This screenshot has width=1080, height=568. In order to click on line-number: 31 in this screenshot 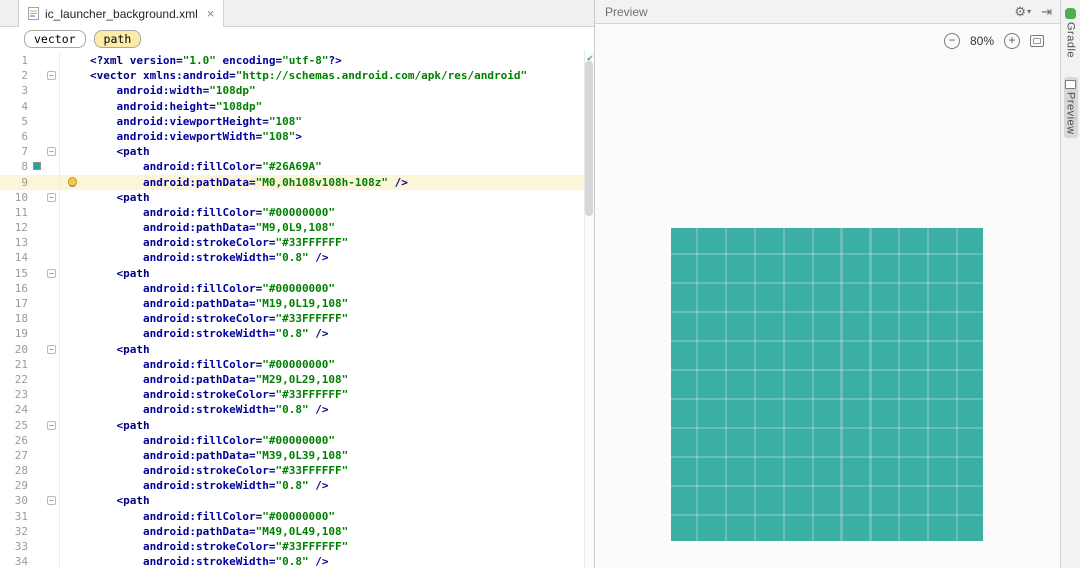, I will do `click(21, 516)`.